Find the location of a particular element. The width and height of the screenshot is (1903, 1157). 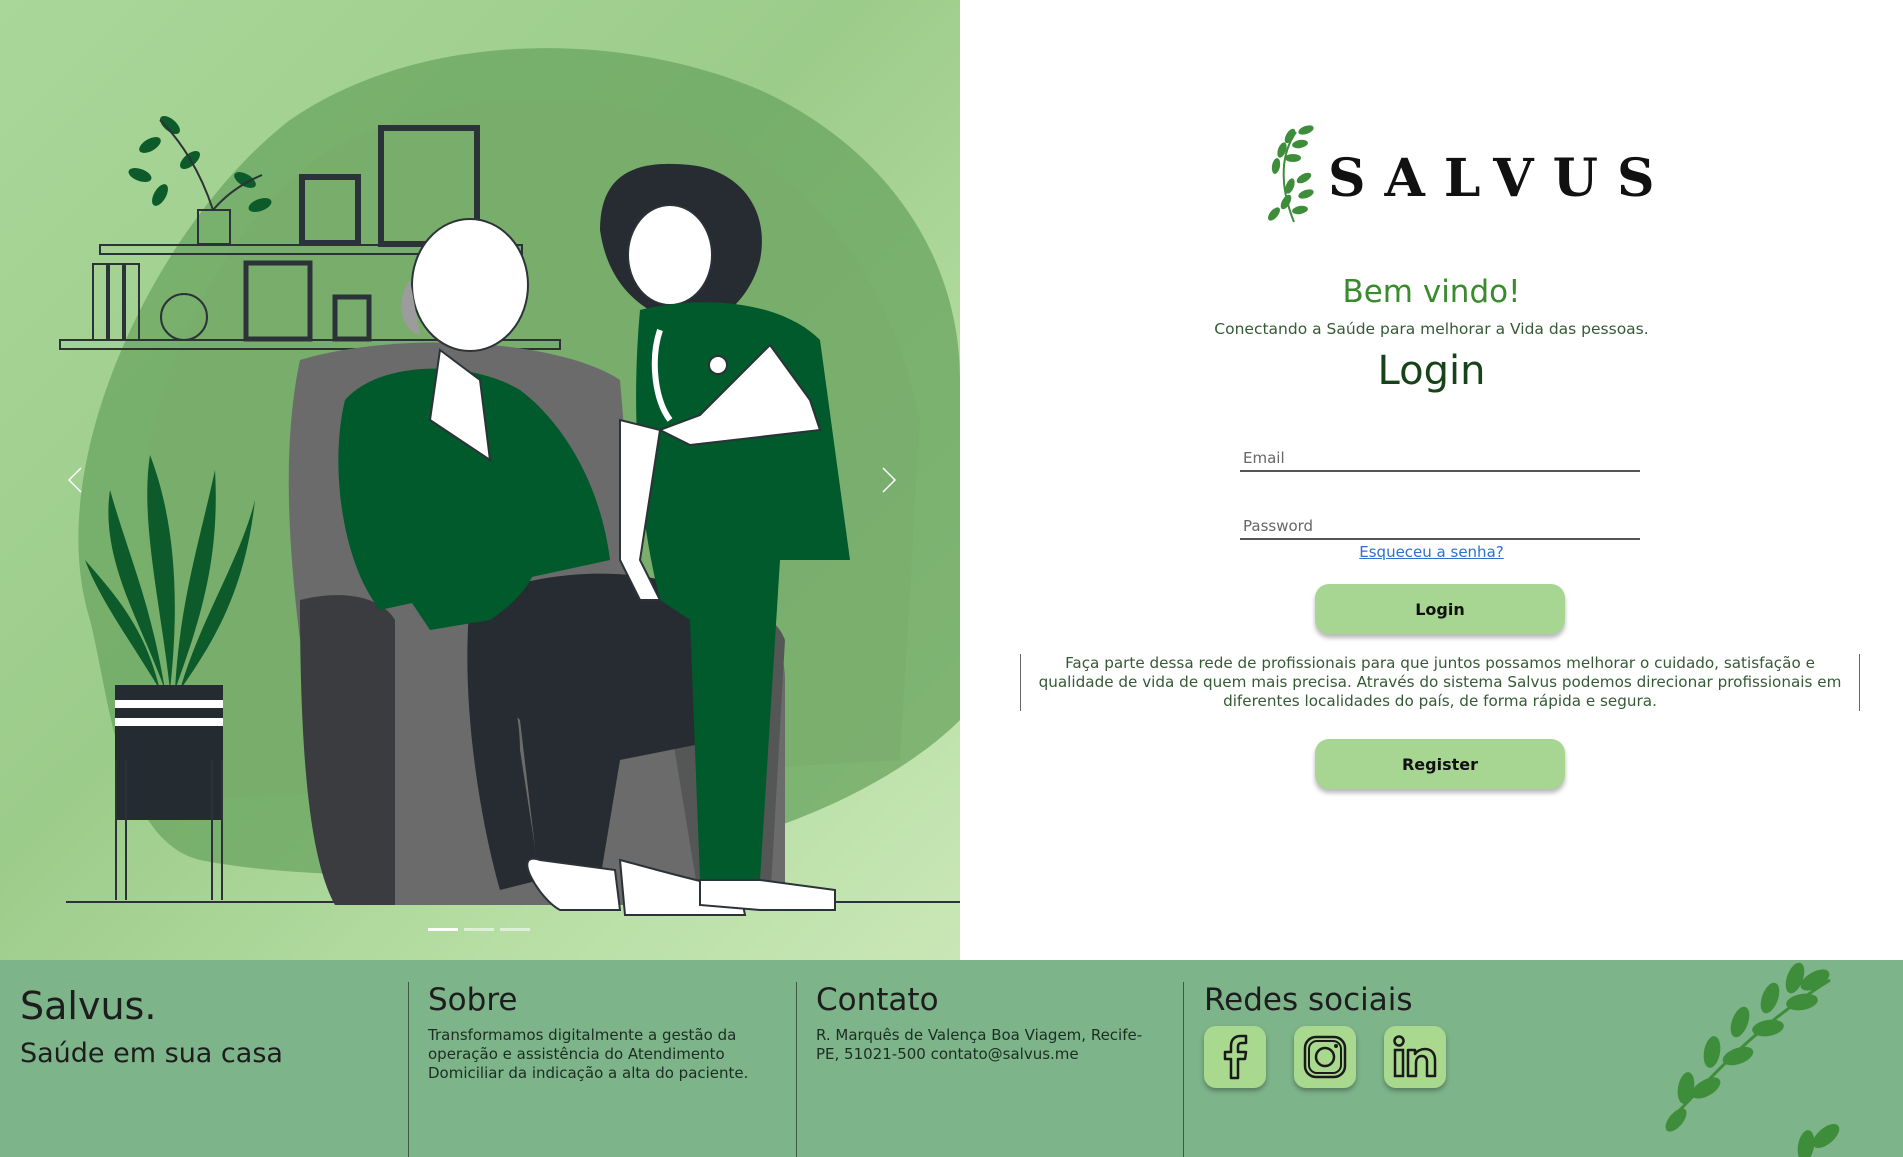

logo-wordmark: SALVUS is located at coordinates (1501, 178).